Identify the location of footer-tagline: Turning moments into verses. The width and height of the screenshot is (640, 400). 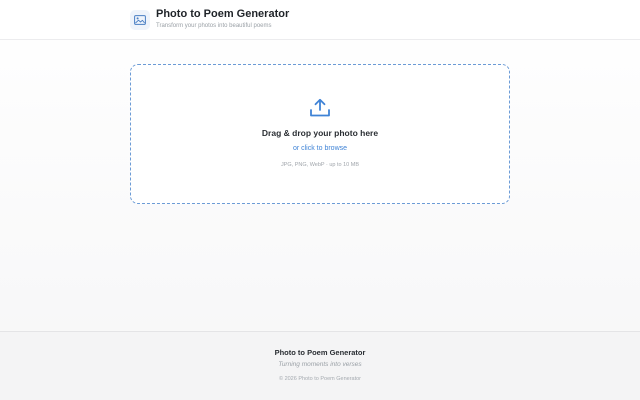
(320, 364).